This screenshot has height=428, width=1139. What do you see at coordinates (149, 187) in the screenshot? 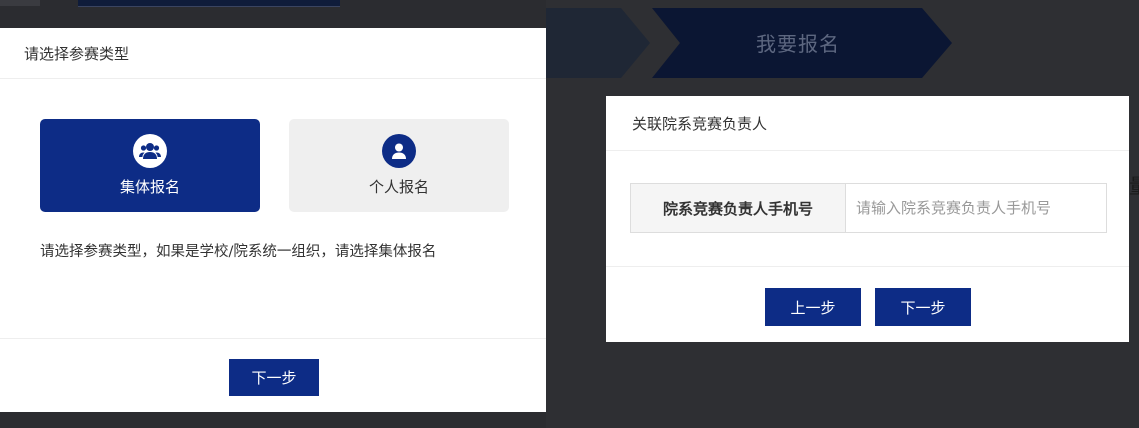
I see `option-label: 集体报名` at bounding box center [149, 187].